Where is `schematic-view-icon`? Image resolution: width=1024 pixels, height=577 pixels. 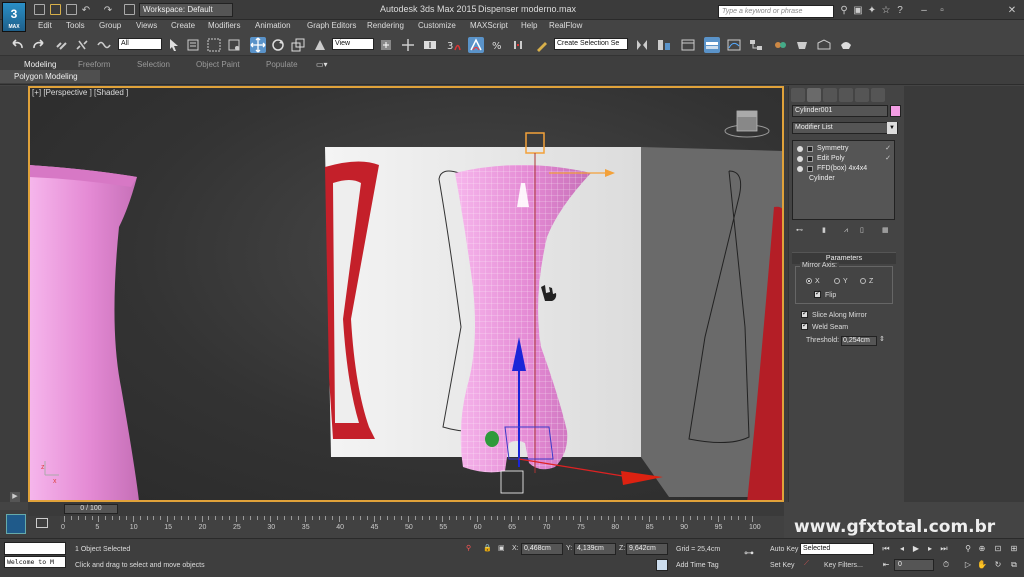 schematic-view-icon is located at coordinates (756, 45).